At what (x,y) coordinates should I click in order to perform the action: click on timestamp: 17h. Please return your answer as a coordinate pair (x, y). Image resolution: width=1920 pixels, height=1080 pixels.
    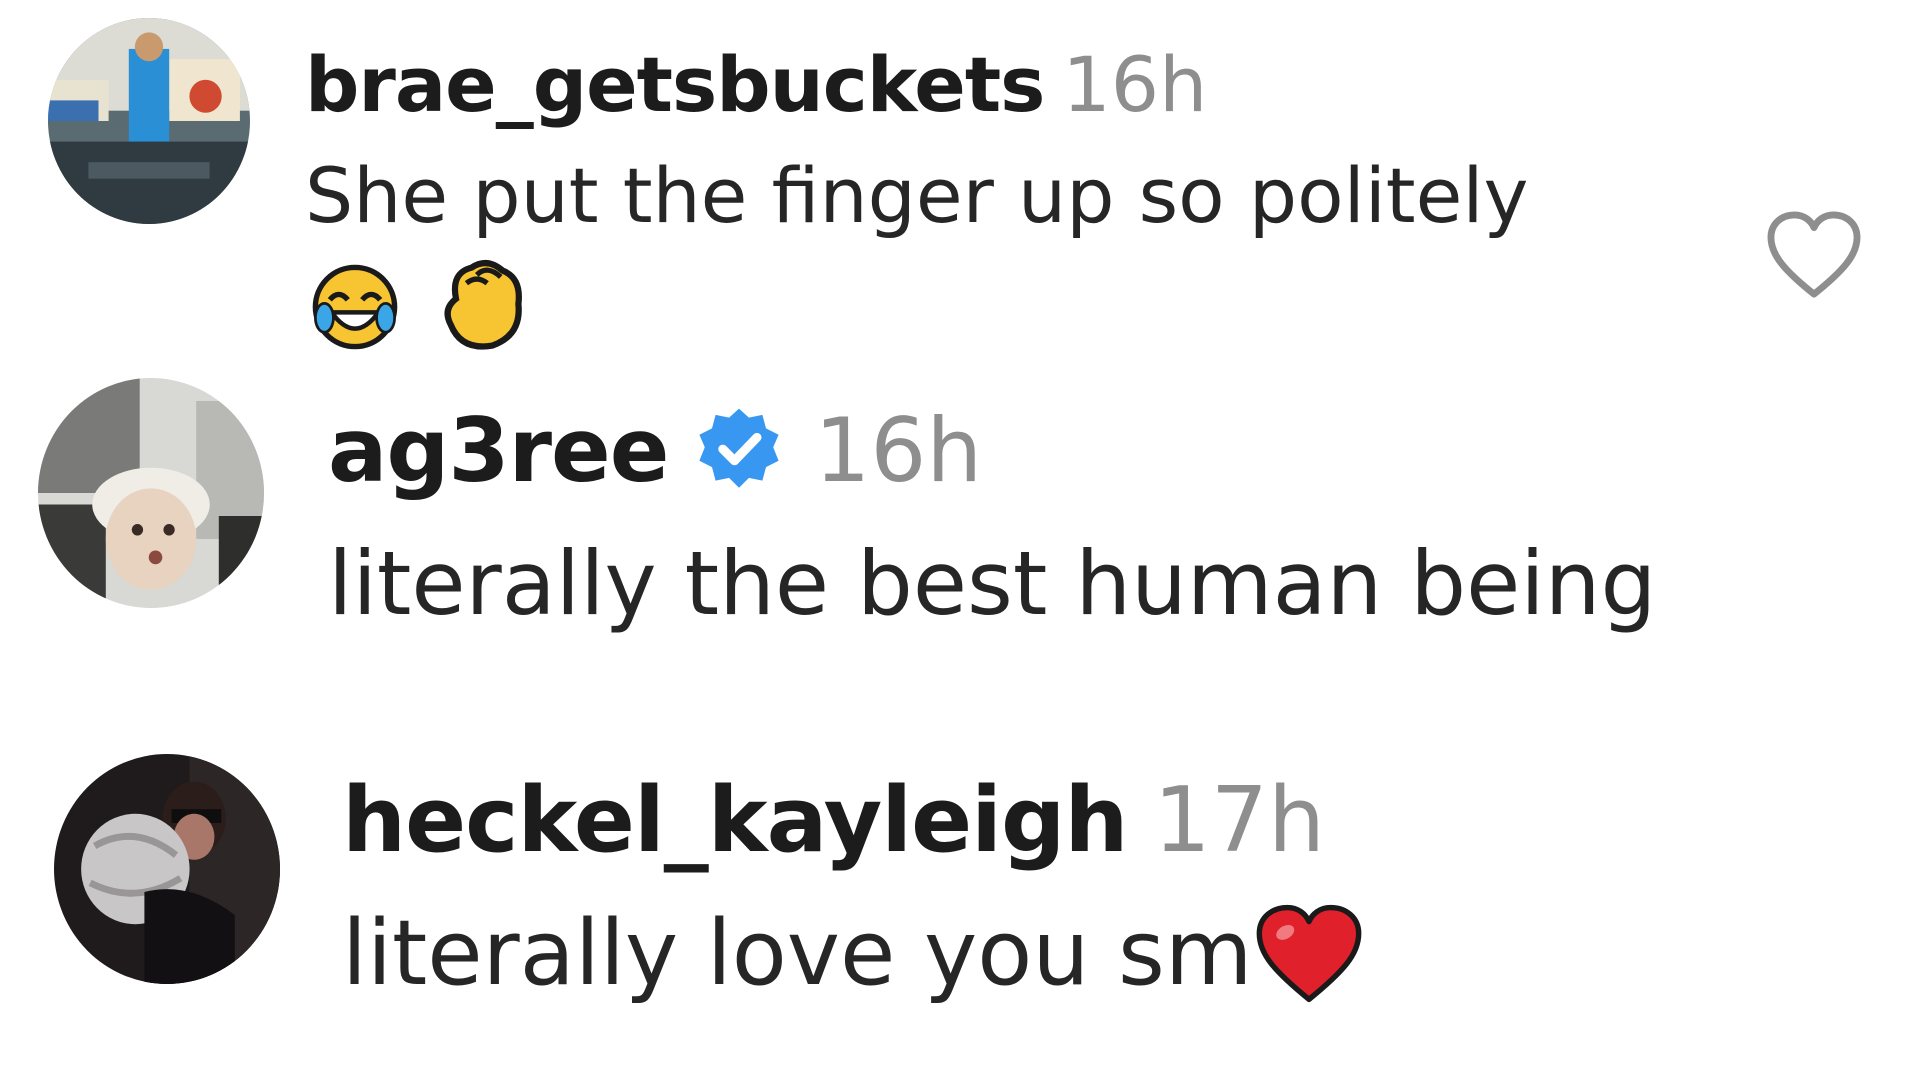
    Looking at the image, I should click on (1240, 820).